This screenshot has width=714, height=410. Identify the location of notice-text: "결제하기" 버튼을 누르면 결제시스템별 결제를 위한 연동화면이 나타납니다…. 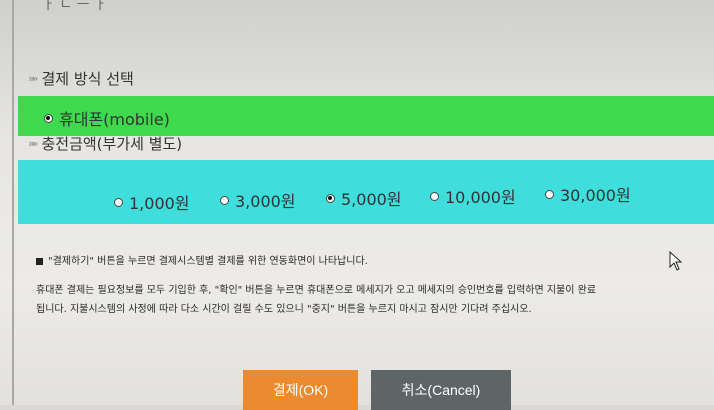
(208, 261).